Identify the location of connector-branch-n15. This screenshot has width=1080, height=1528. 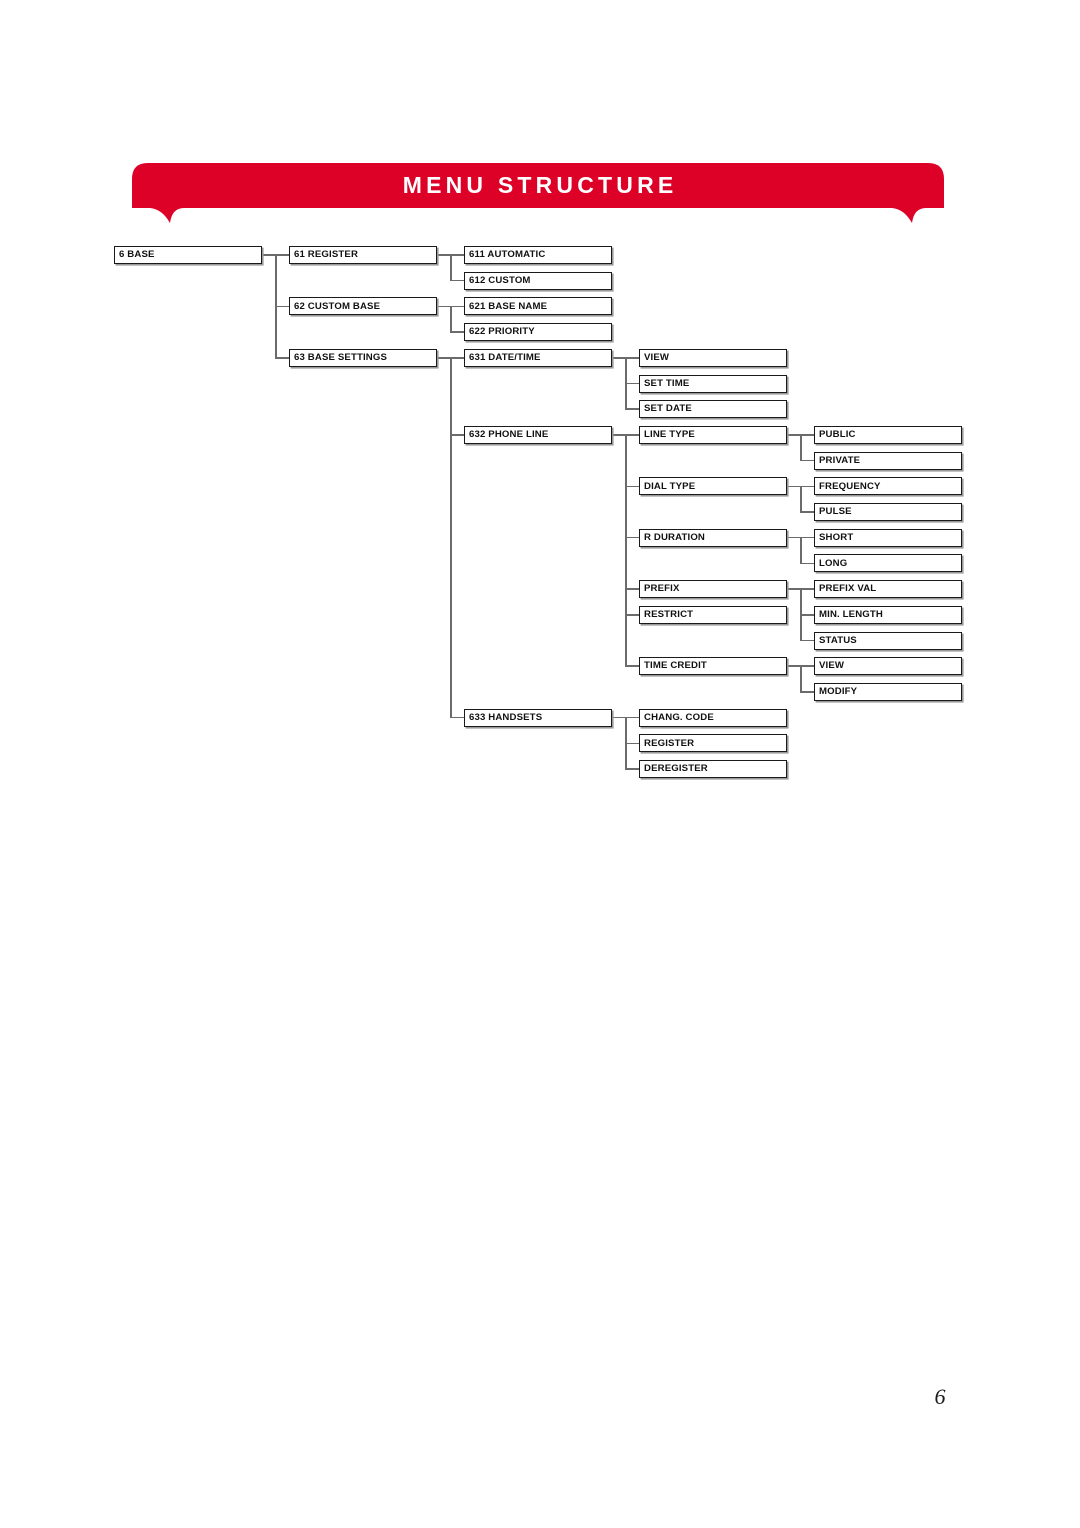
(632, 486).